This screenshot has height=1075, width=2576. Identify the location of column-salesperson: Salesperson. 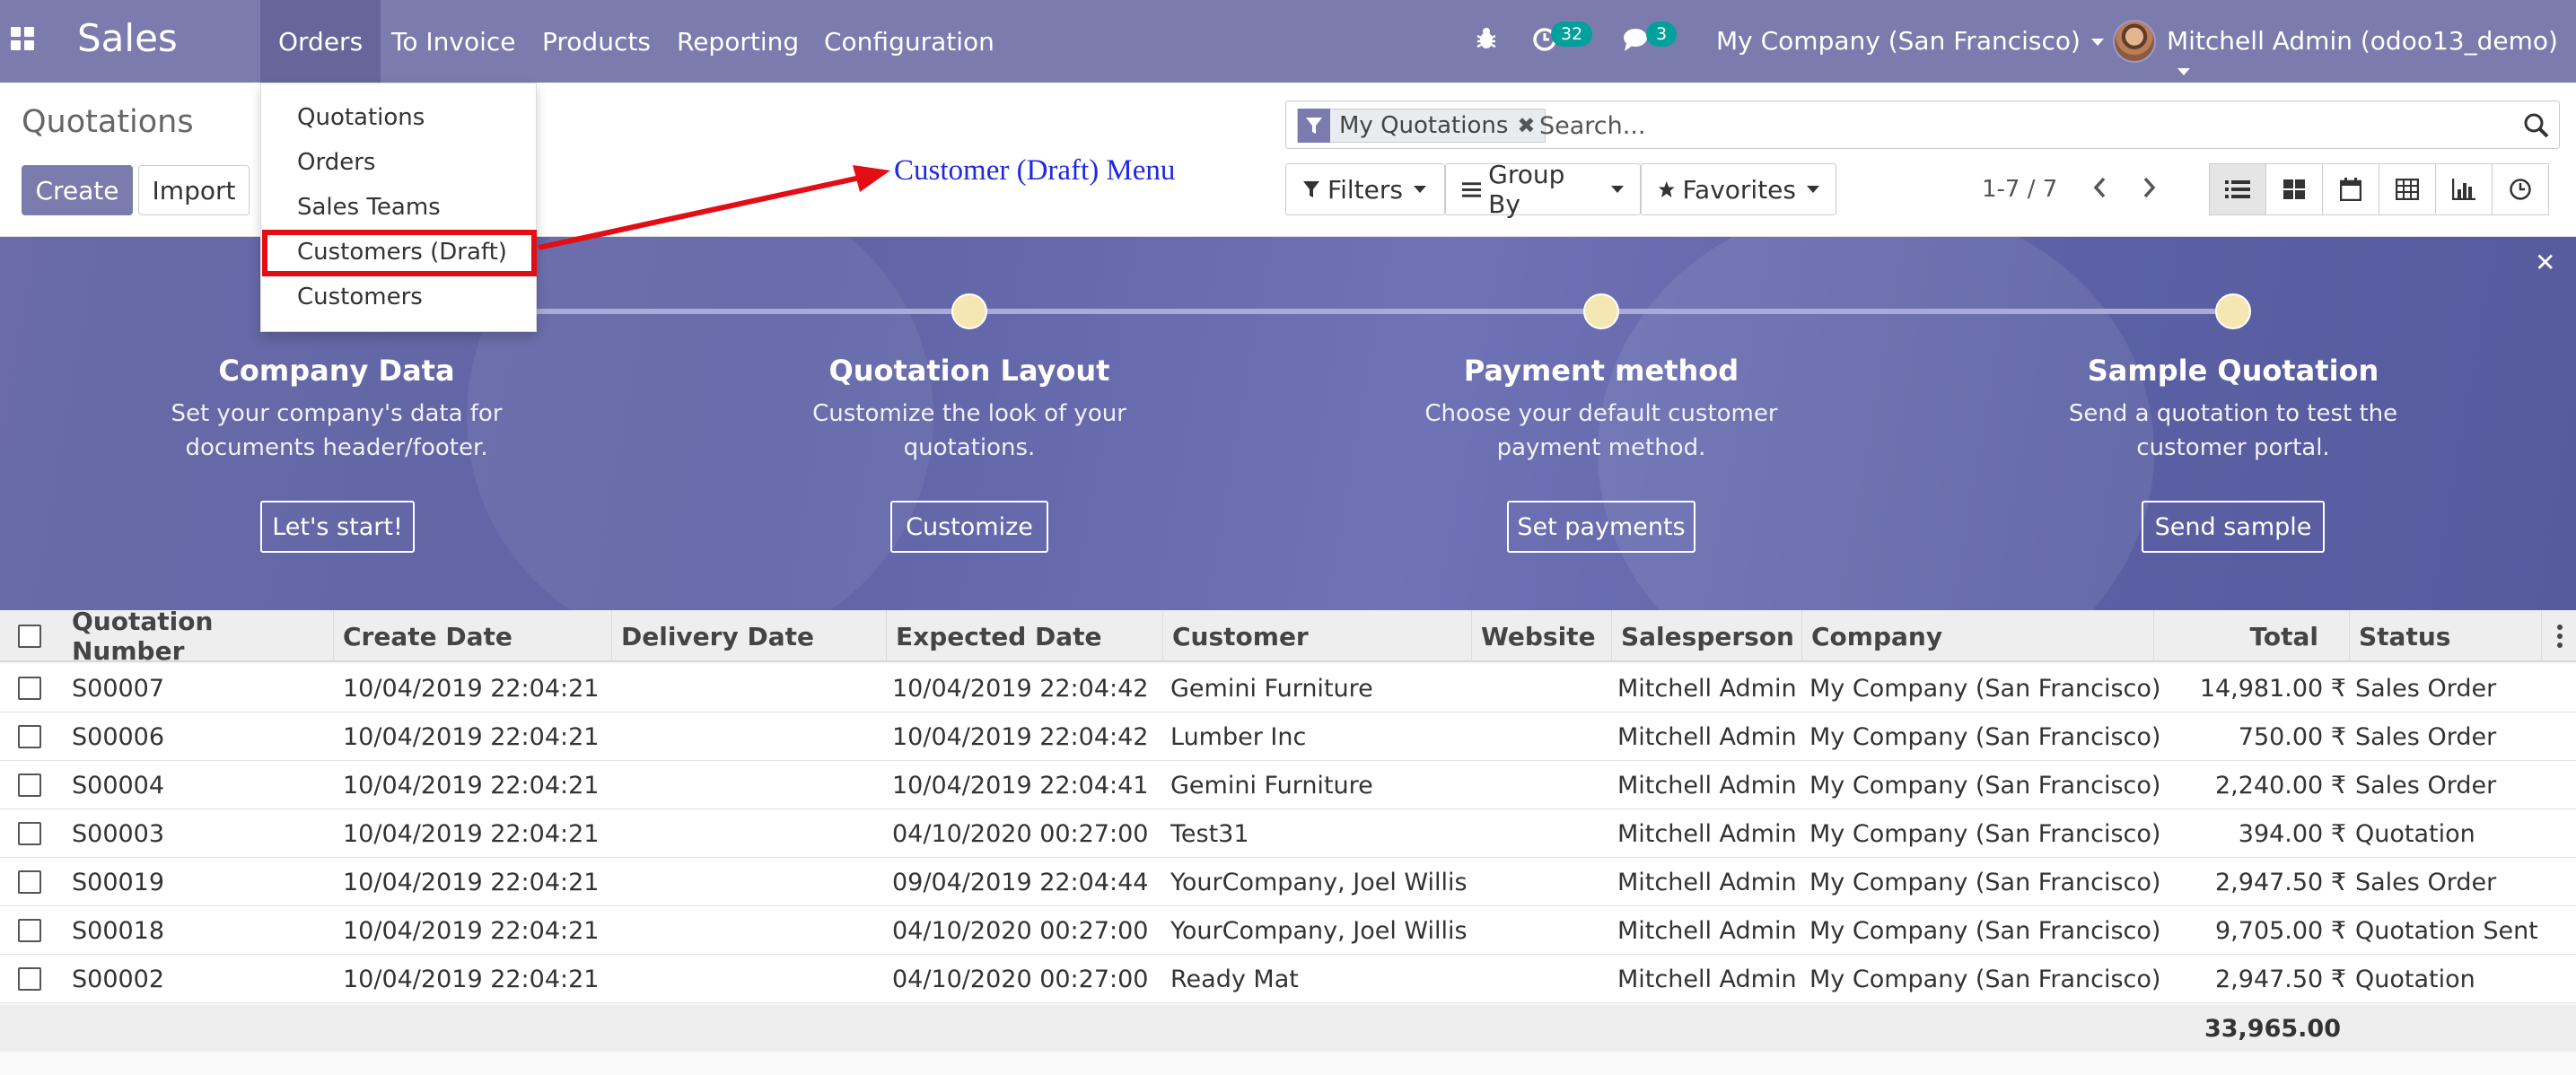
(1707, 636).